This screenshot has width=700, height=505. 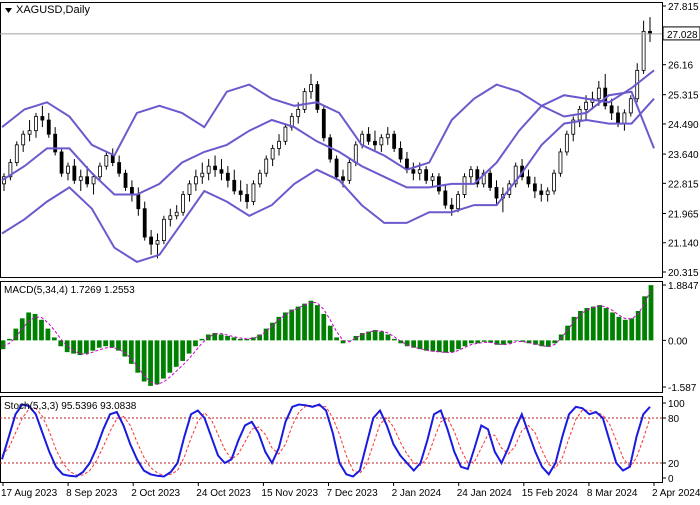 I want to click on price-tick-label: 20.315, so click(x=683, y=273).